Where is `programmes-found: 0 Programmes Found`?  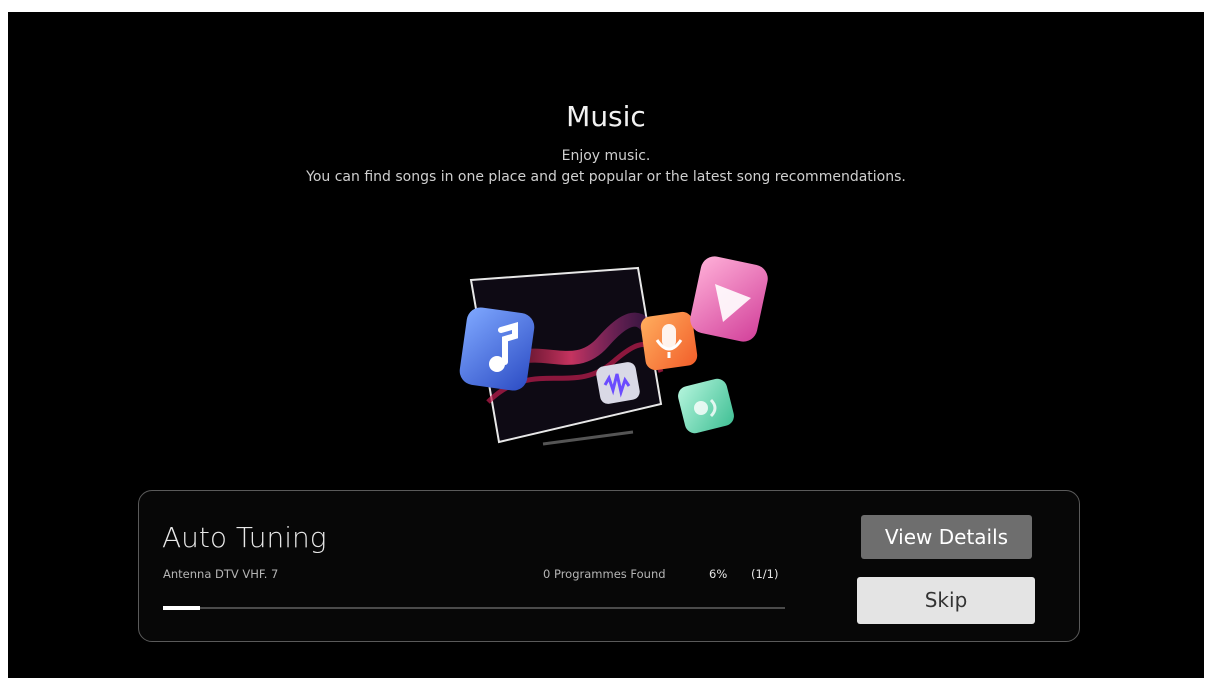 programmes-found: 0 Programmes Found is located at coordinates (604, 574).